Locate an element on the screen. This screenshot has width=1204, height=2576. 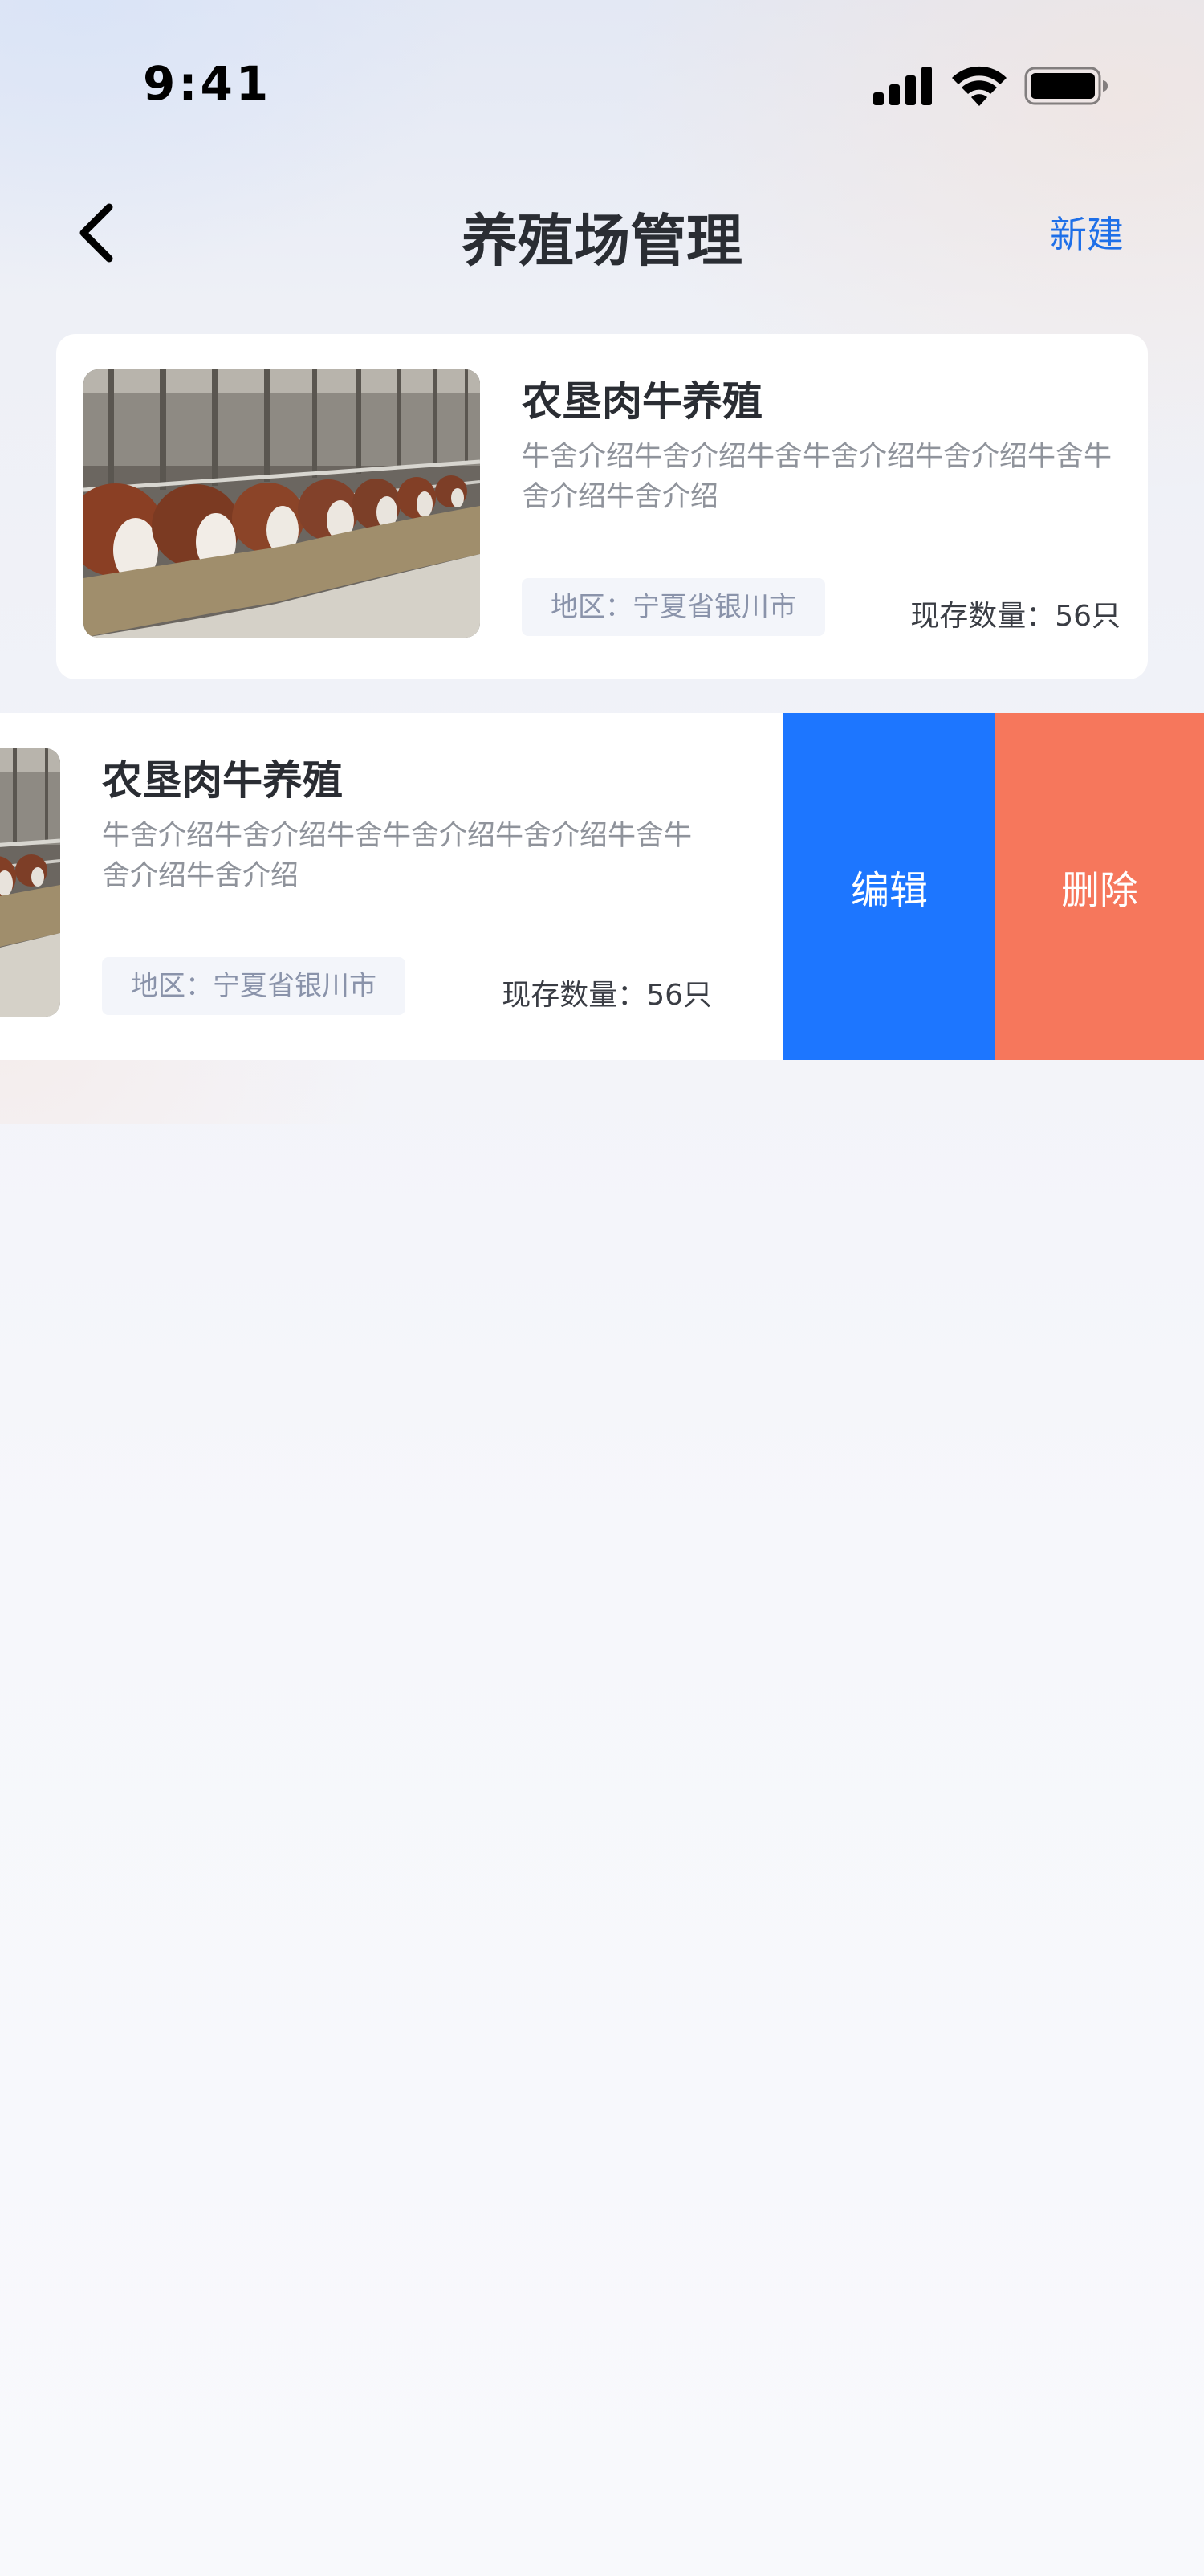
swipe-actions: 编辑 删除 is located at coordinates (993, 886).